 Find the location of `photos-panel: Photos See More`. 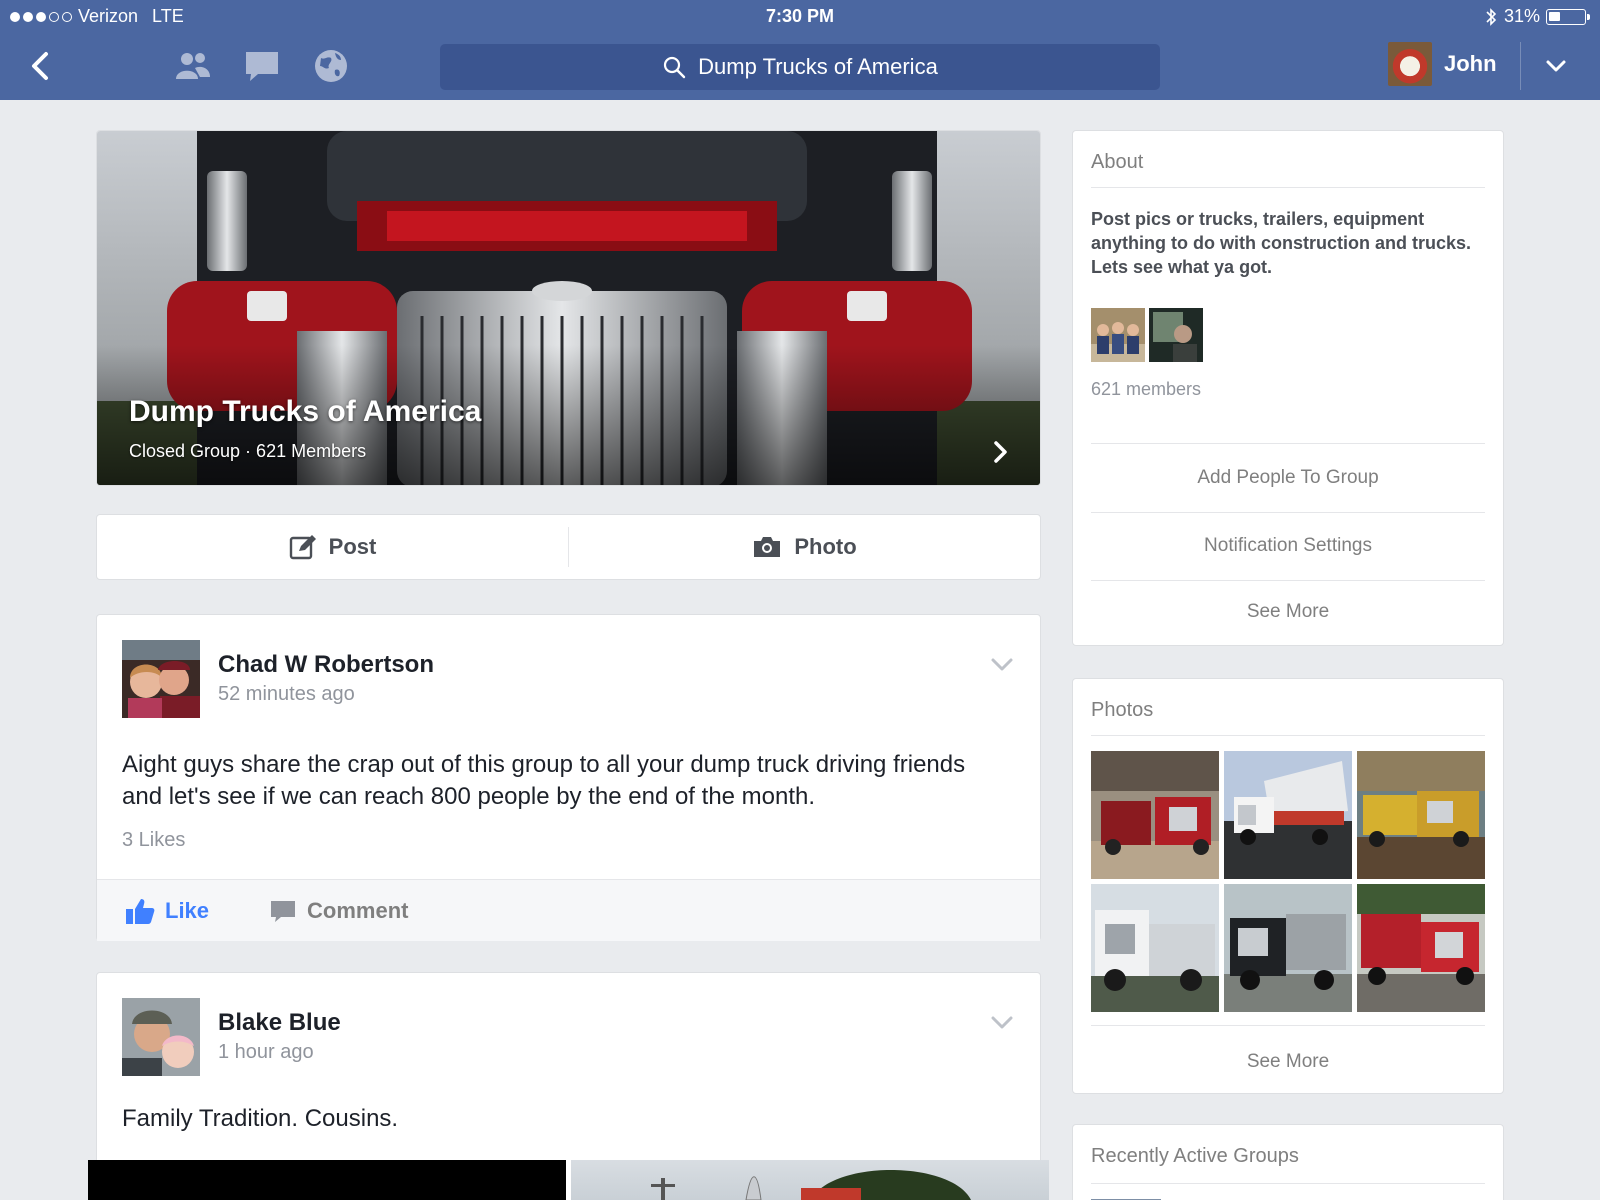

photos-panel: Photos See More is located at coordinates (1288, 886).